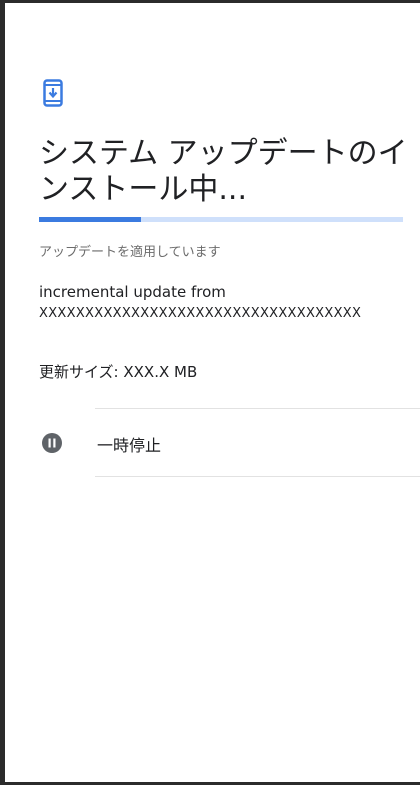 The width and height of the screenshot is (420, 785). What do you see at coordinates (118, 372) in the screenshot?
I see `update-size: 更新サイズ: XXX.X MB` at bounding box center [118, 372].